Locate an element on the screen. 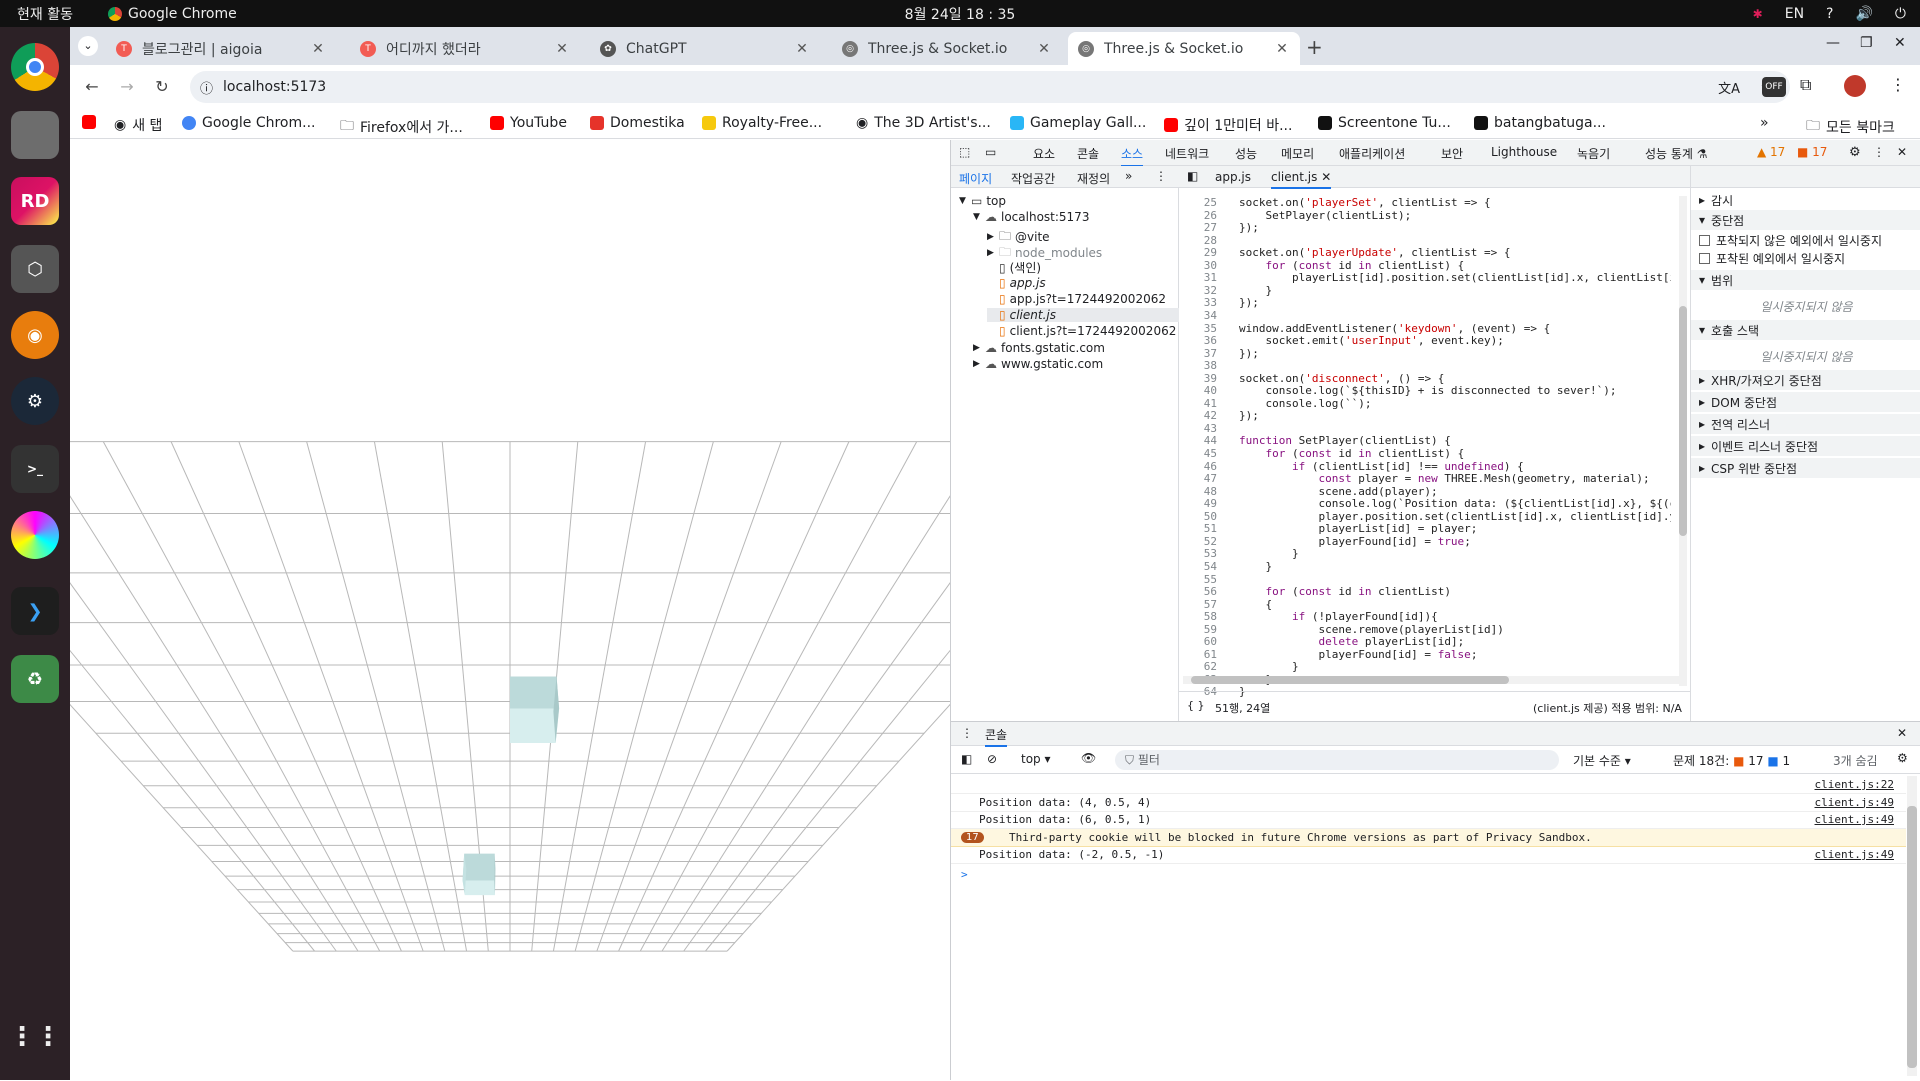 This screenshot has height=1081, width=1920. line-number: 62 is located at coordinates (1198, 666).